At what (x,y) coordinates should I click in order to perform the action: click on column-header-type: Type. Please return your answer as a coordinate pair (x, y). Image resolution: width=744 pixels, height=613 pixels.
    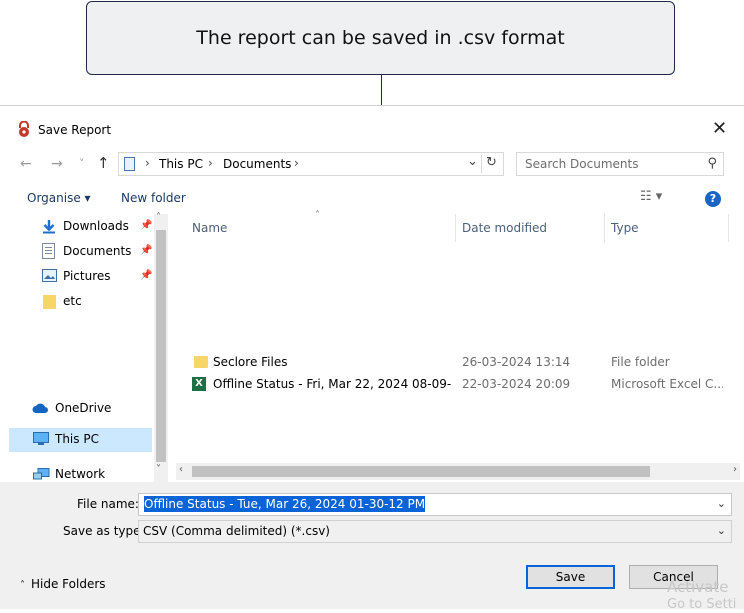
    Looking at the image, I should click on (625, 228).